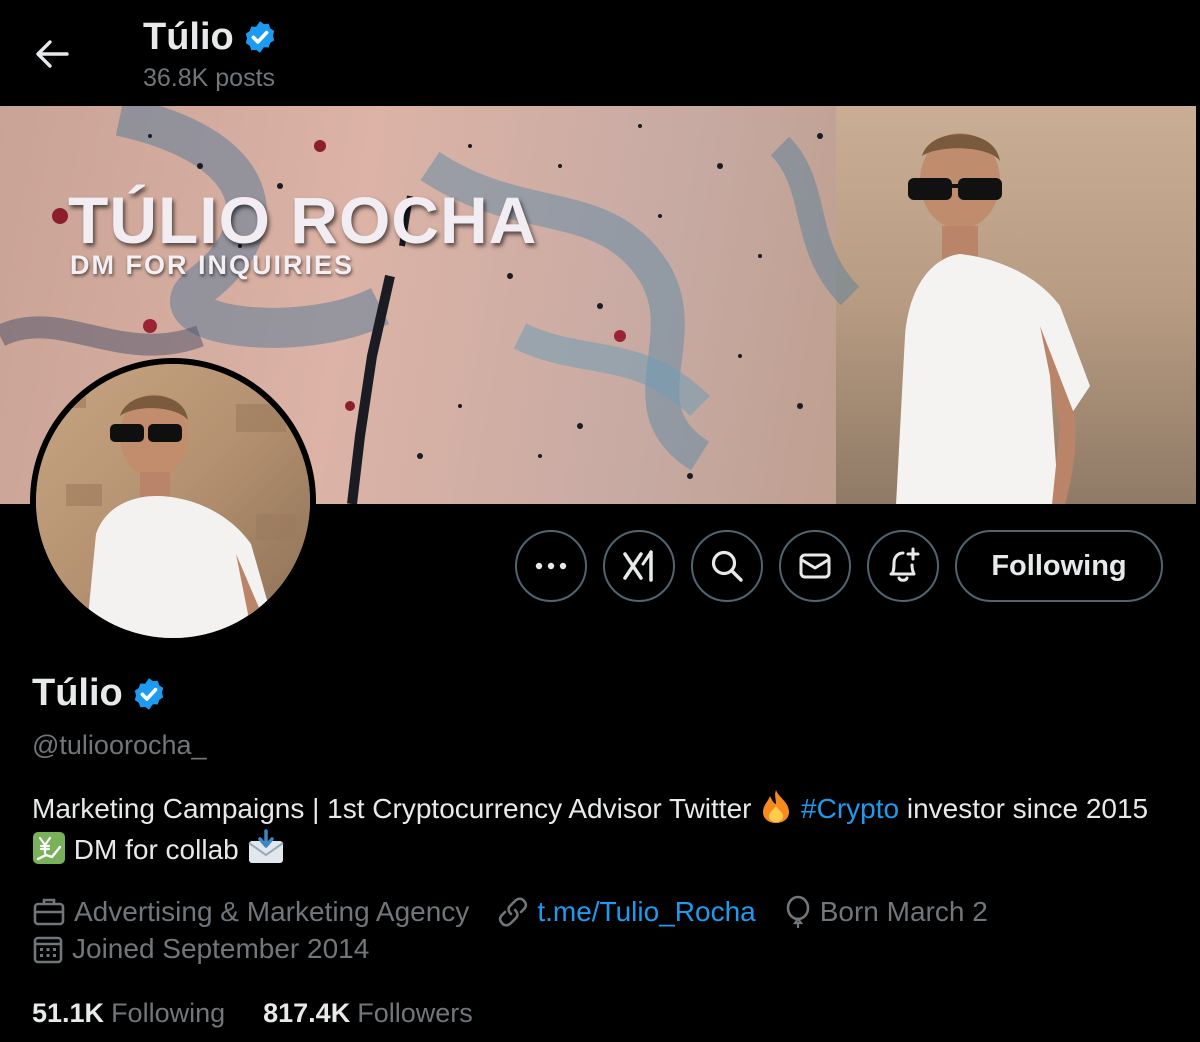 The height and width of the screenshot is (1042, 1200). What do you see at coordinates (903, 911) in the screenshot?
I see `meta-birthday-text: Born March 2` at bounding box center [903, 911].